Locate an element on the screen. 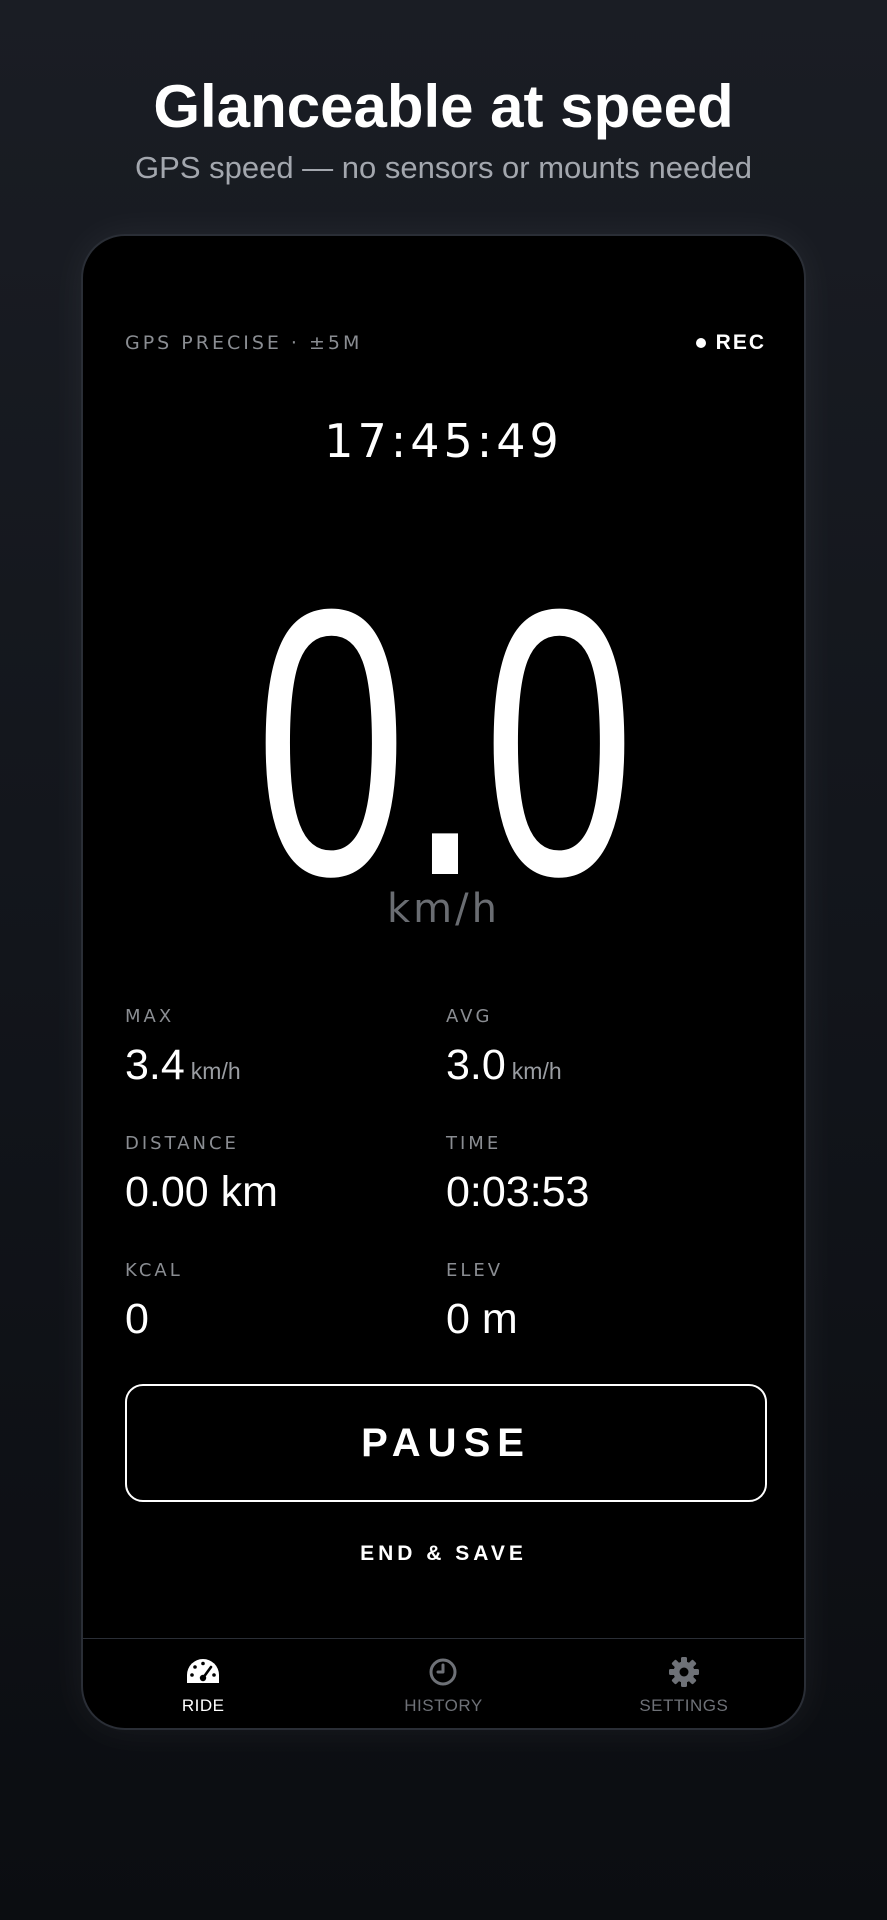 The image size is (887, 1920). stat-avg: AVG 3.0 km/h is located at coordinates (605, 1054).